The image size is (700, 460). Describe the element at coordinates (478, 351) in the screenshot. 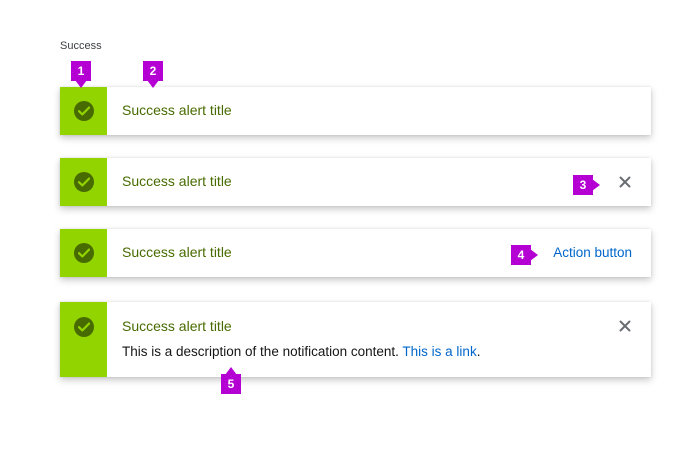

I see `alert-description-end: .` at that location.